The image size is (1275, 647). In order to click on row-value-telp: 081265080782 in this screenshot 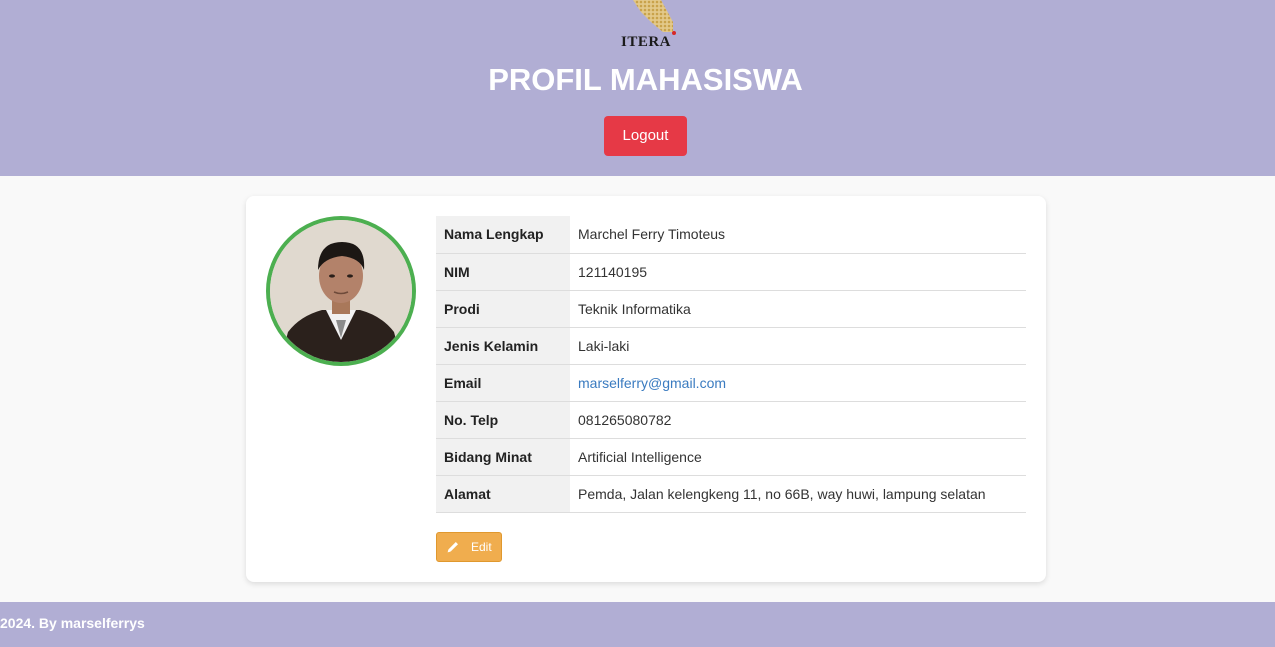, I will do `click(798, 420)`.